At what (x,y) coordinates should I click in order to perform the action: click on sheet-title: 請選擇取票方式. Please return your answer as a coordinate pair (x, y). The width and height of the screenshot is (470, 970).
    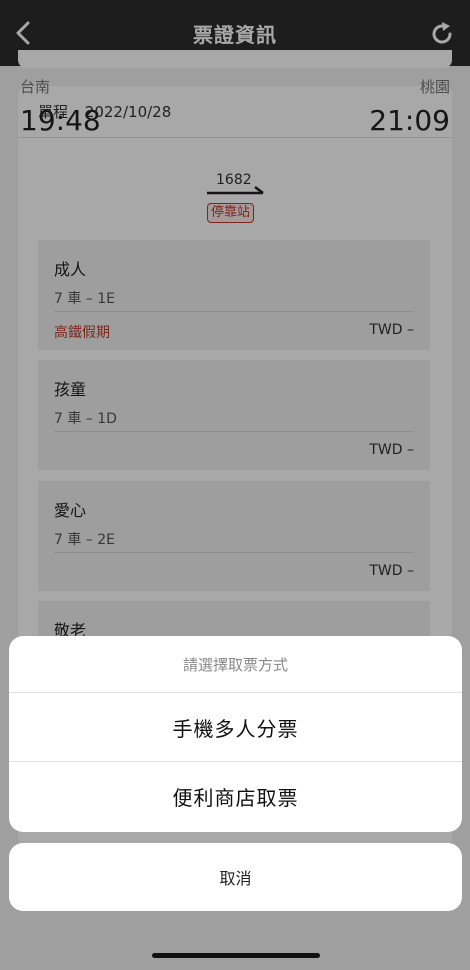
    Looking at the image, I should click on (235, 664).